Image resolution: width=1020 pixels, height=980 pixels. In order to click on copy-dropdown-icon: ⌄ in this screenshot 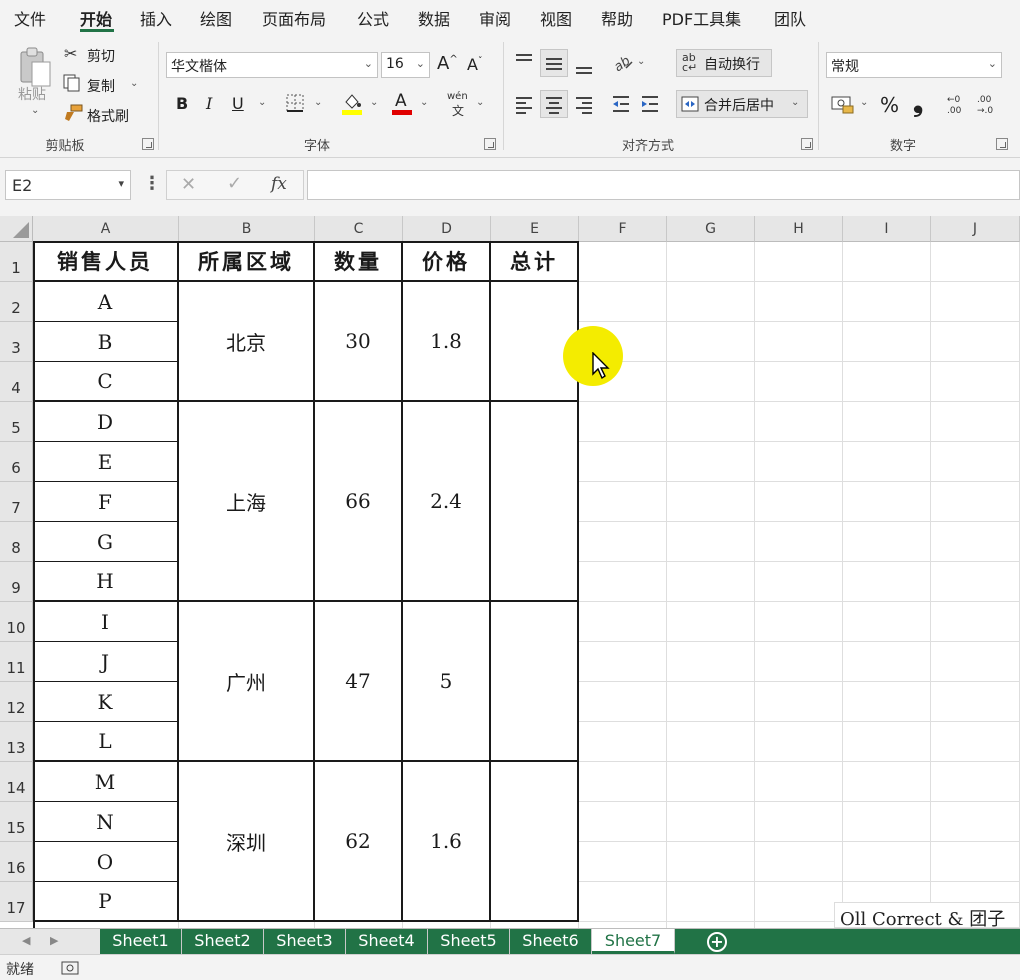, I will do `click(134, 83)`.